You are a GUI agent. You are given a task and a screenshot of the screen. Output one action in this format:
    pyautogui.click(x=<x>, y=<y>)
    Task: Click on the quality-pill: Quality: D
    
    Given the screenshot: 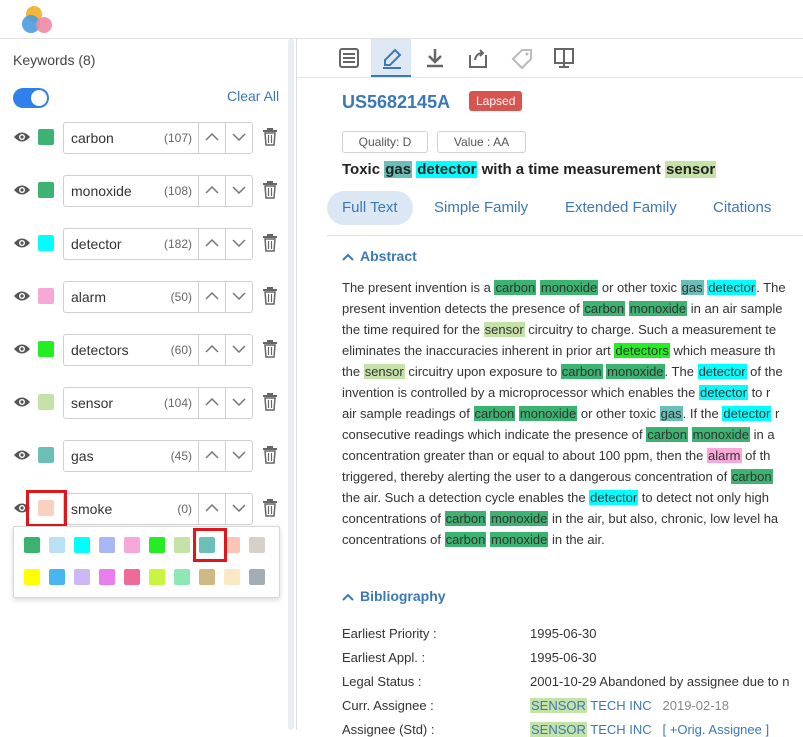 What is the action you would take?
    pyautogui.click(x=385, y=142)
    